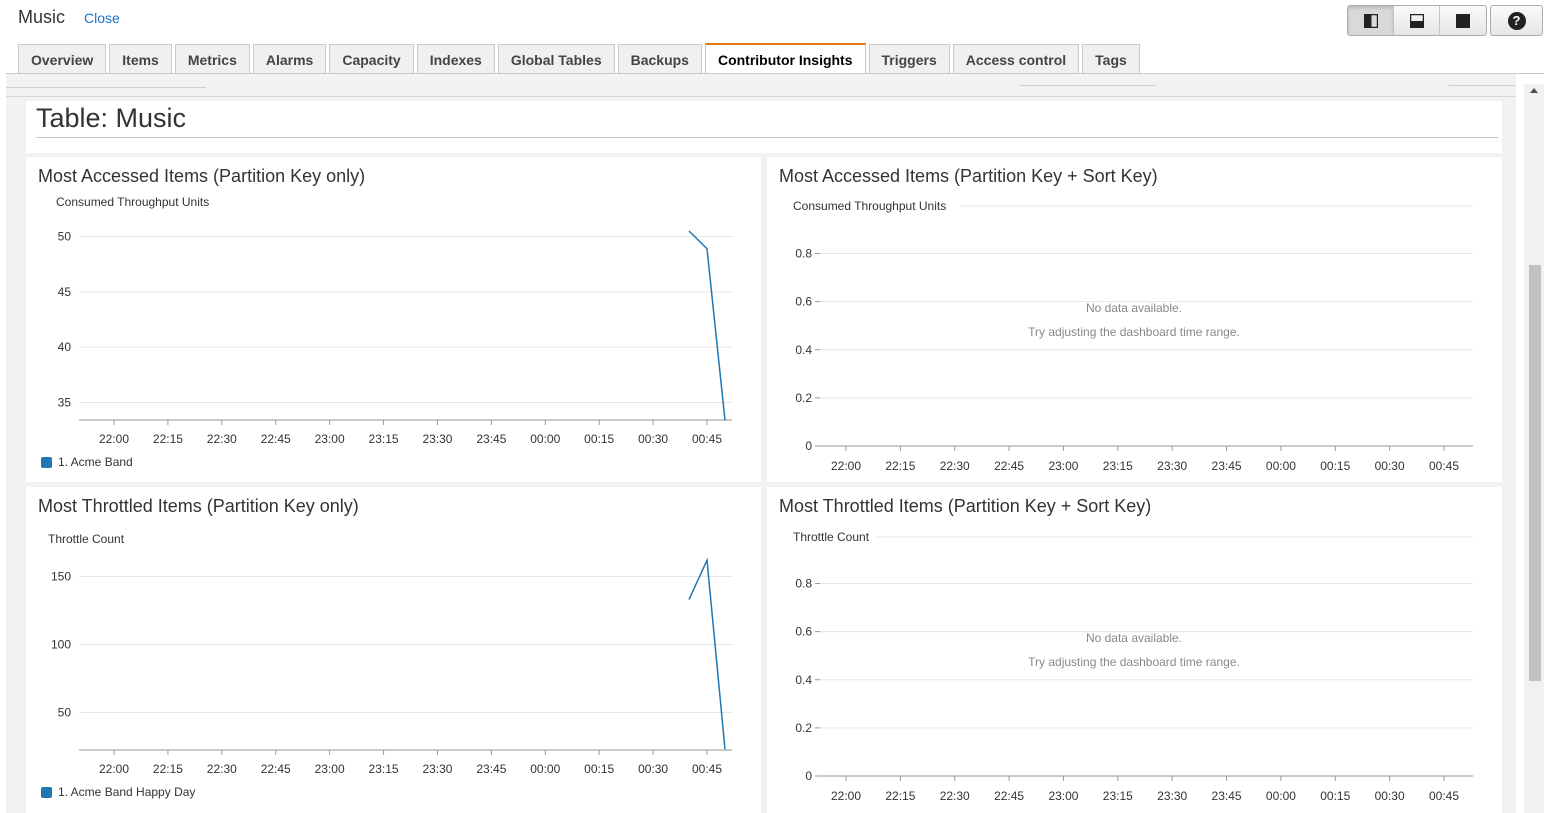 The width and height of the screenshot is (1552, 813). I want to click on table-header: Table: Music, so click(764, 127).